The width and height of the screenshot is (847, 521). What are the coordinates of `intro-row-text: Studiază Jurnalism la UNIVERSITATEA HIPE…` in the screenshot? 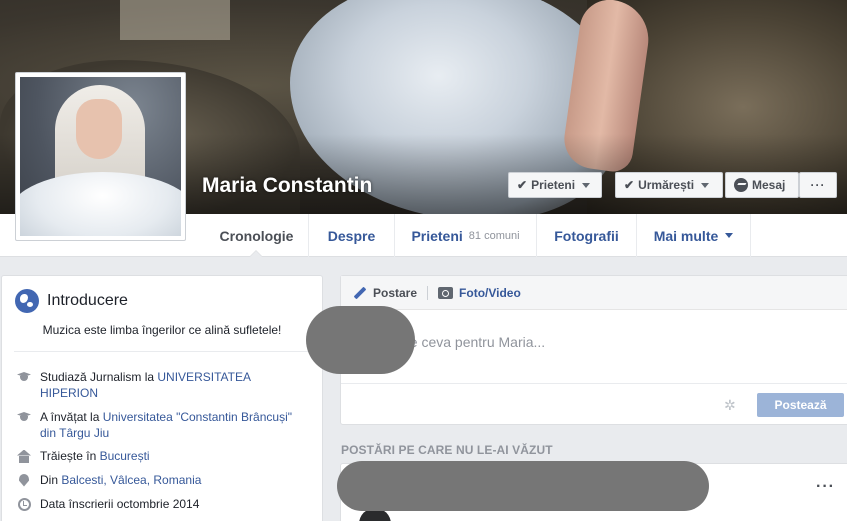 It's located at (153, 385).